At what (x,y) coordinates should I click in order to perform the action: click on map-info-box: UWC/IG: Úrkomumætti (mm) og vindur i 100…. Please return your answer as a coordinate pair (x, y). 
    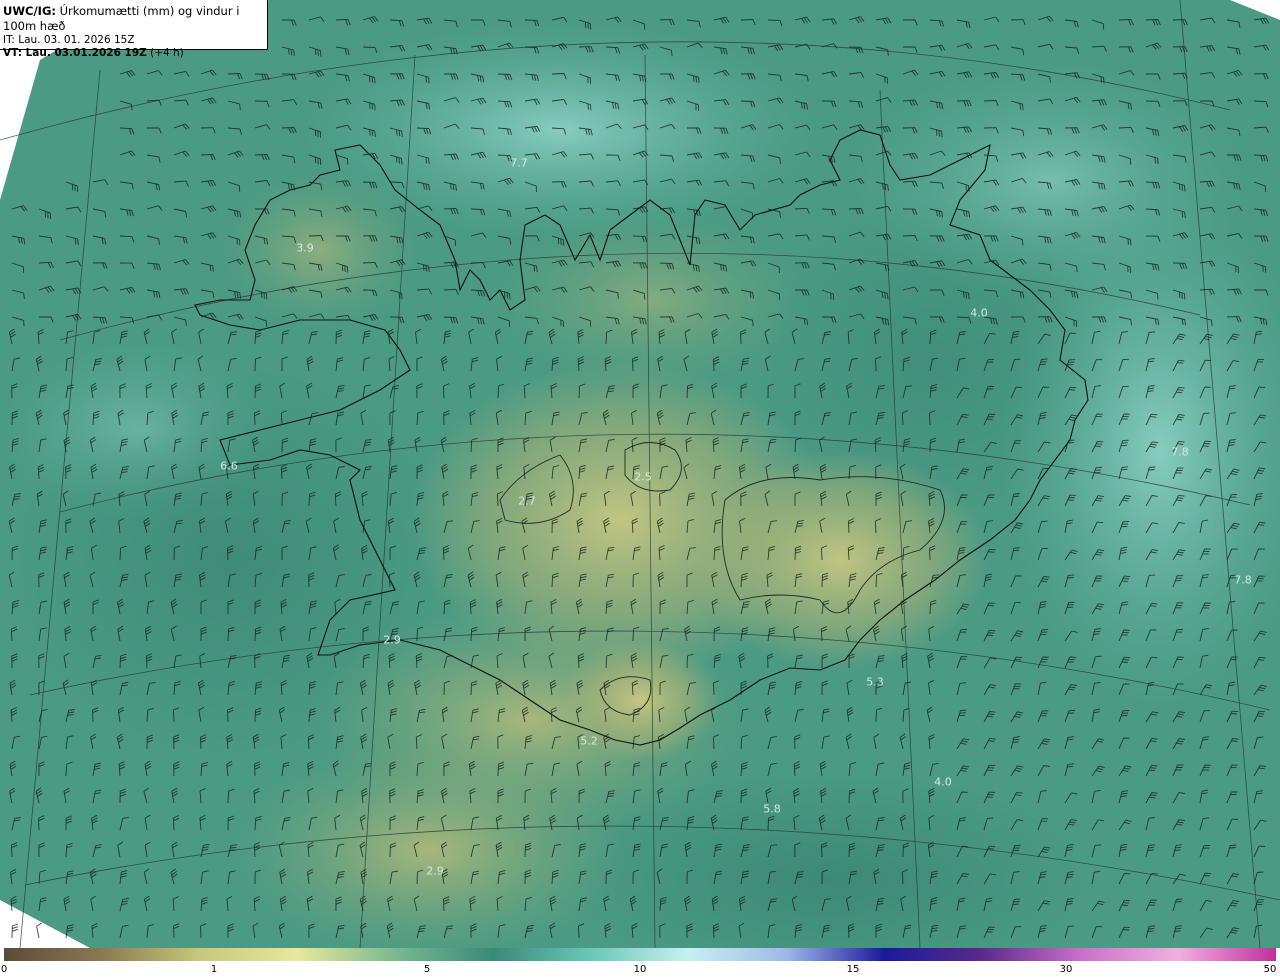
    Looking at the image, I should click on (134, 29).